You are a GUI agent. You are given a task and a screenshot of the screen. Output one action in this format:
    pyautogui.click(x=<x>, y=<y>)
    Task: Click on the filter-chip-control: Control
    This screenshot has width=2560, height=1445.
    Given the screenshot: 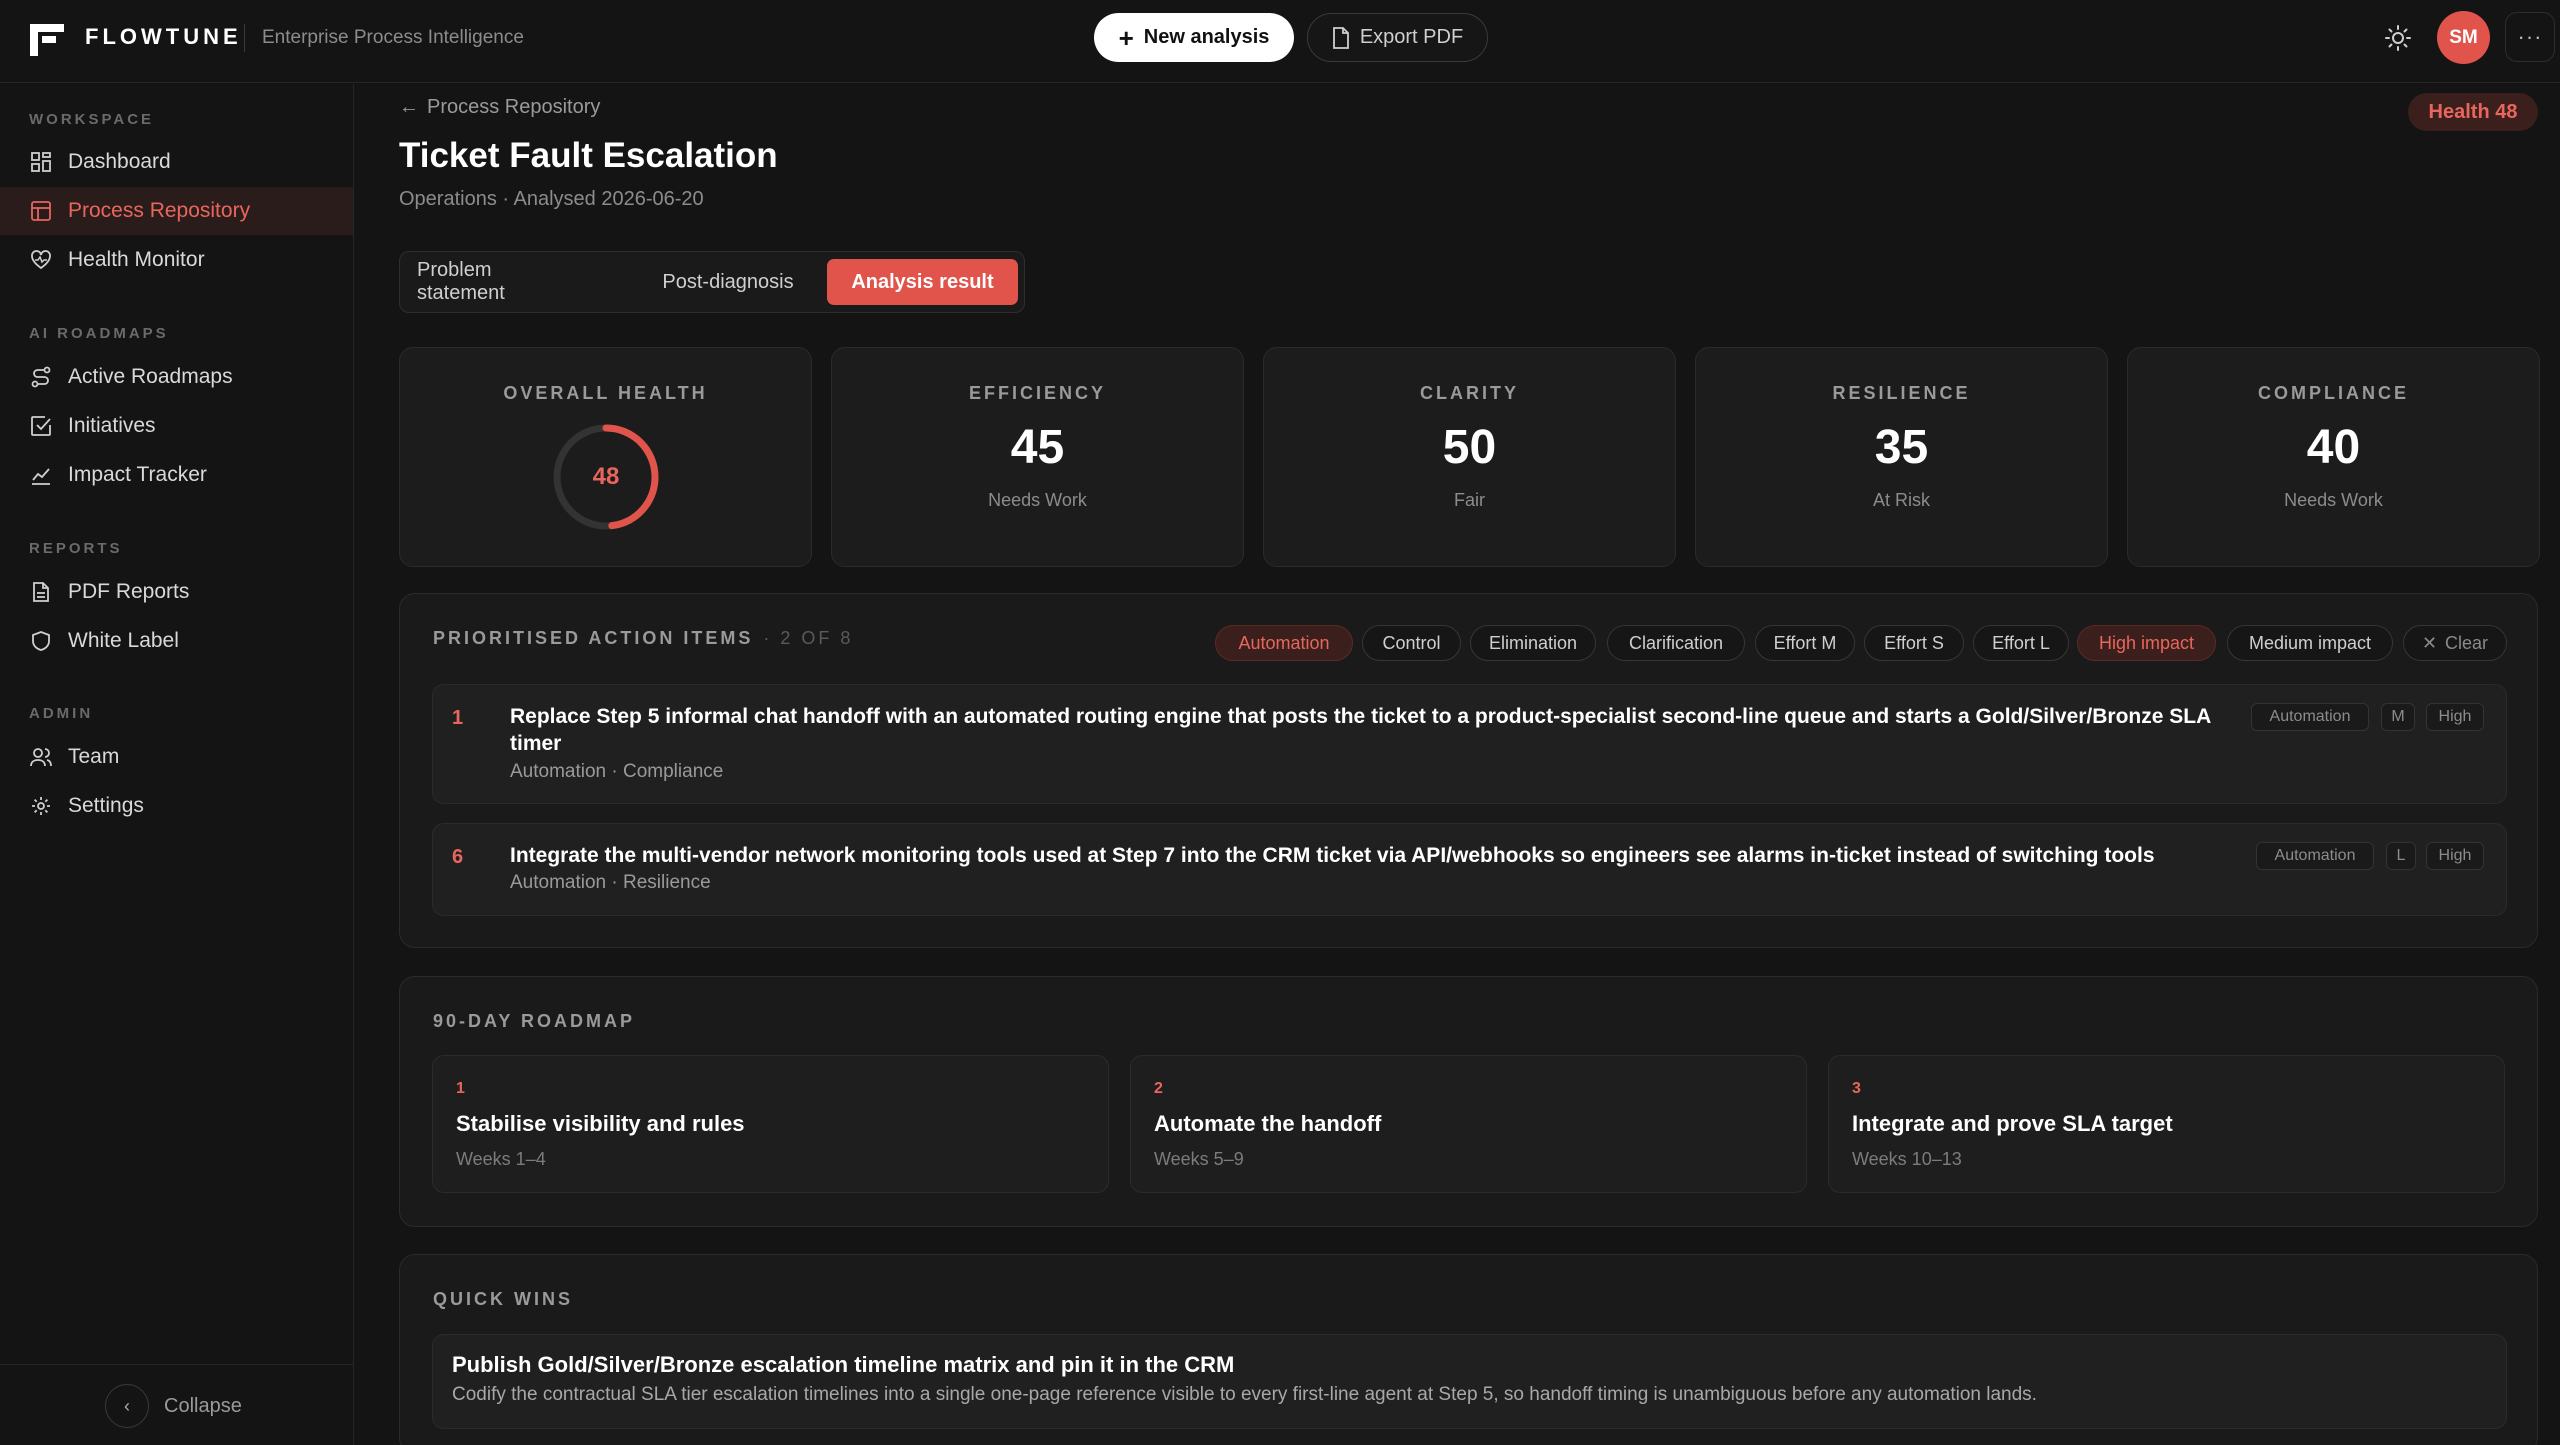 What is the action you would take?
    pyautogui.click(x=1411, y=643)
    